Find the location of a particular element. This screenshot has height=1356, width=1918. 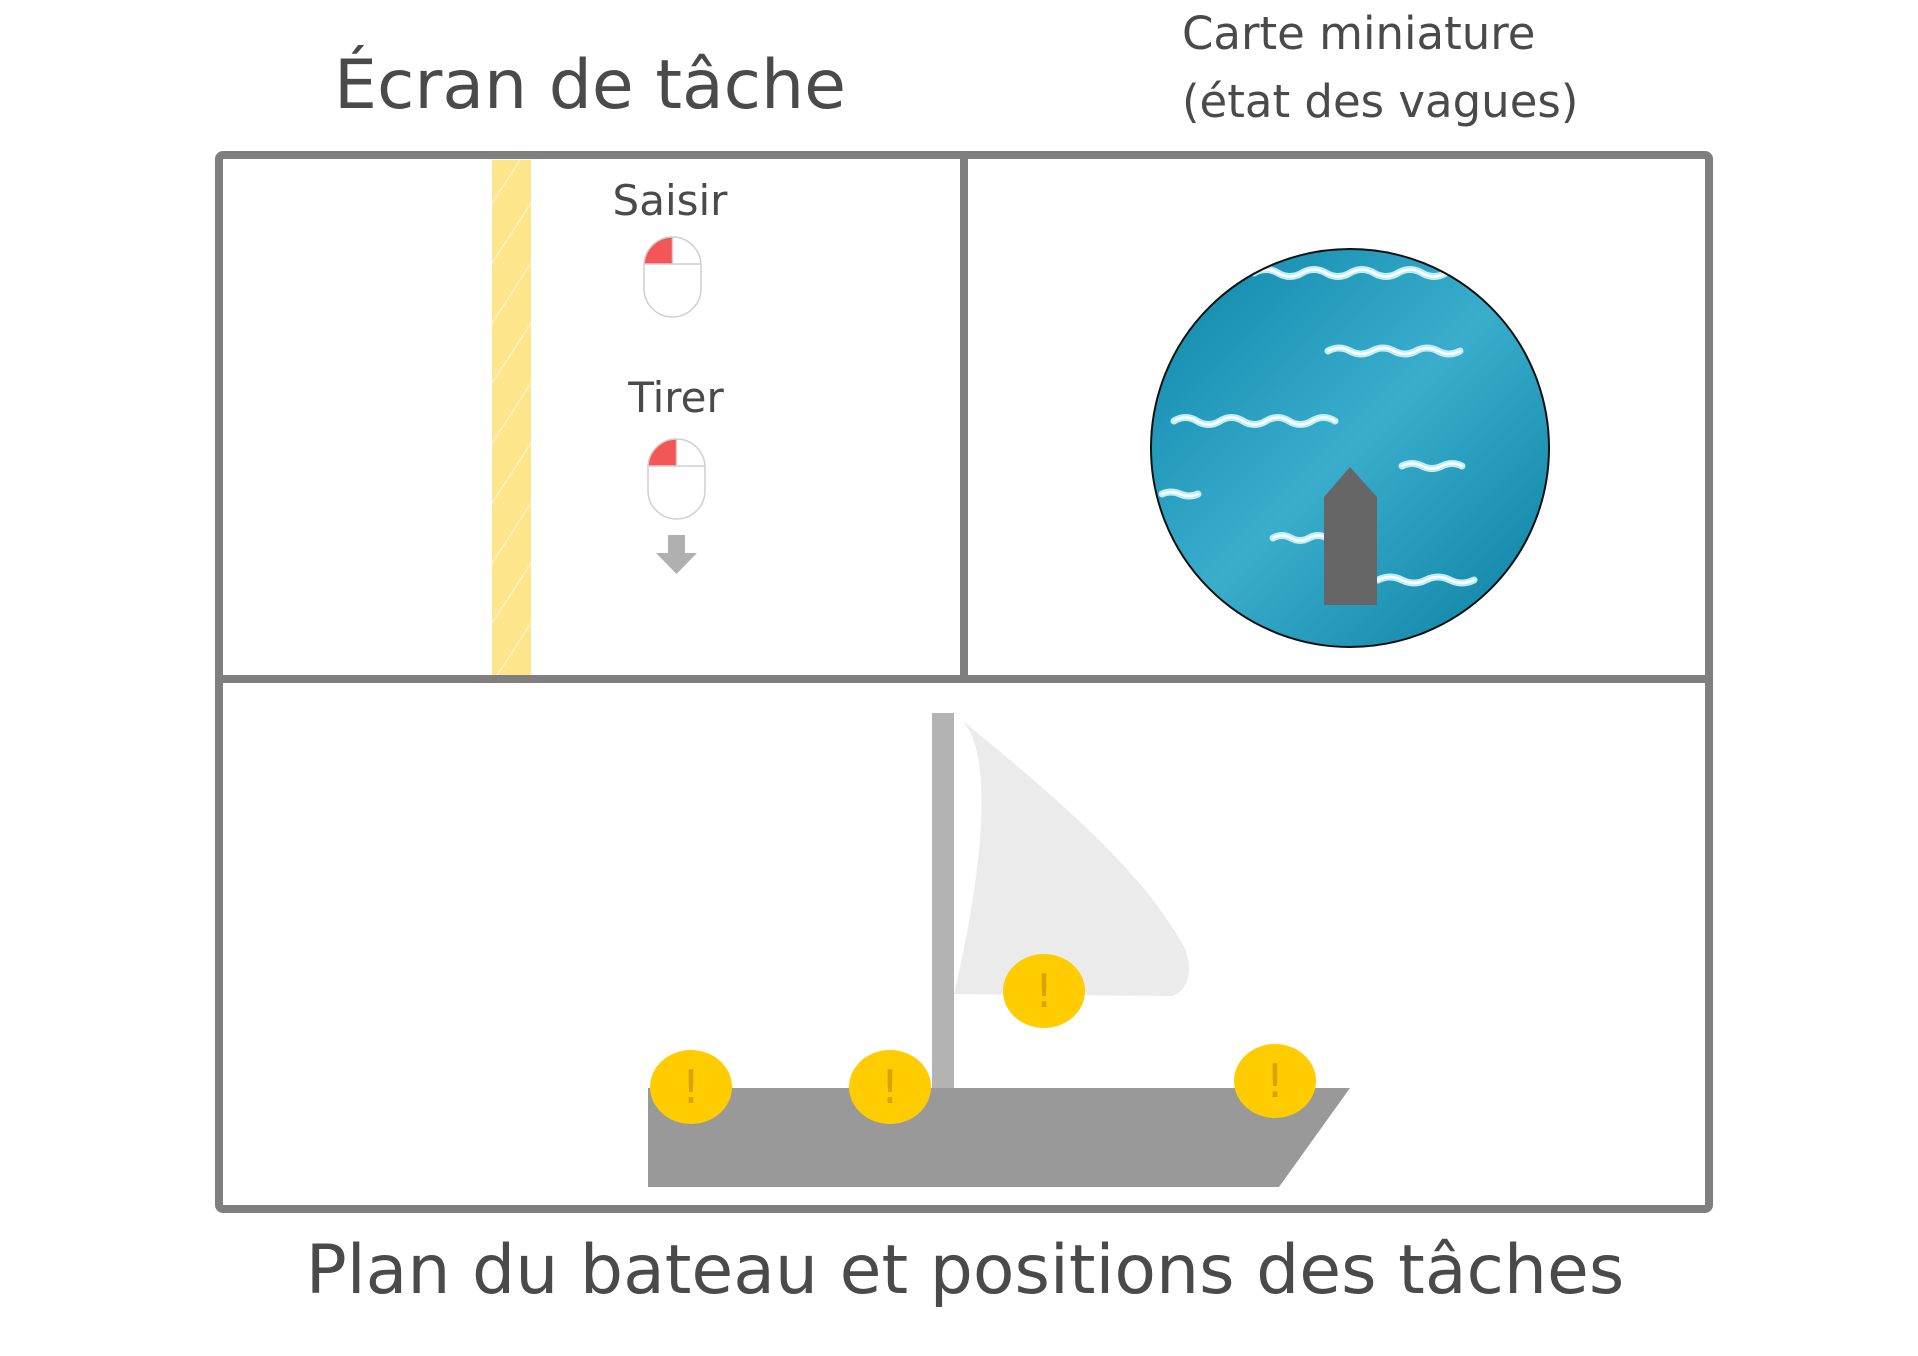

boat-plan-panel: ! ! ! ! is located at coordinates (999, 950).